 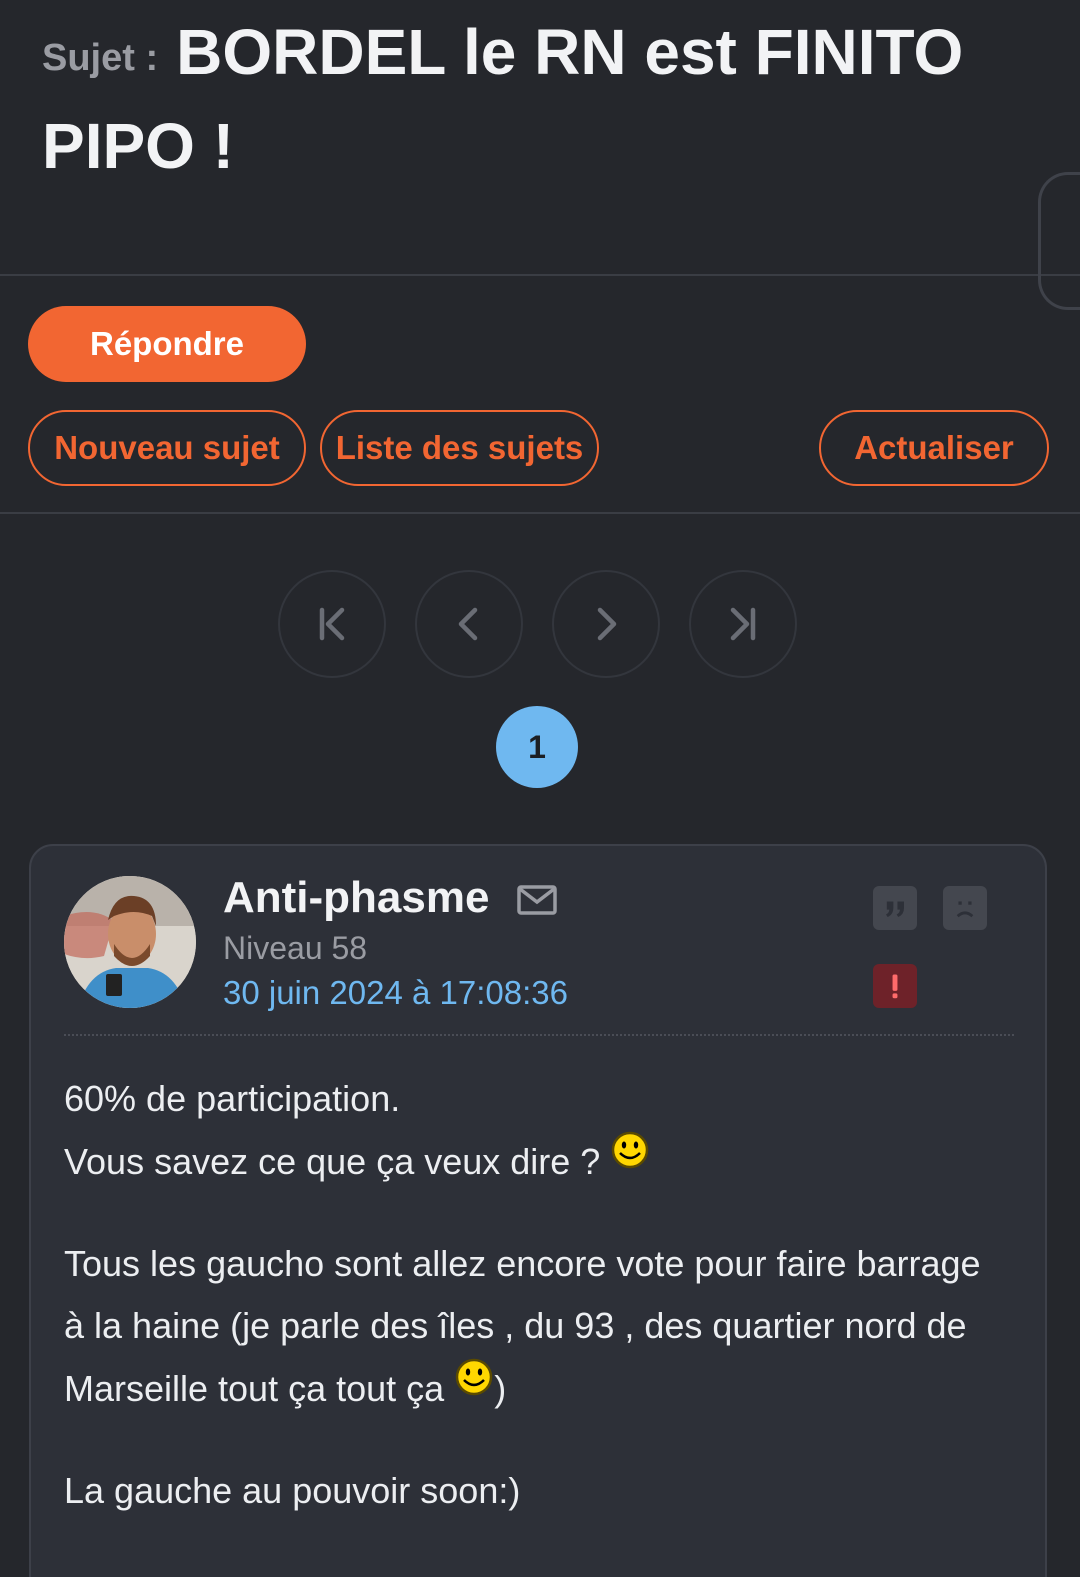 I want to click on post-line: Vous savez ce que ça veux dire ?, so click(x=332, y=1161).